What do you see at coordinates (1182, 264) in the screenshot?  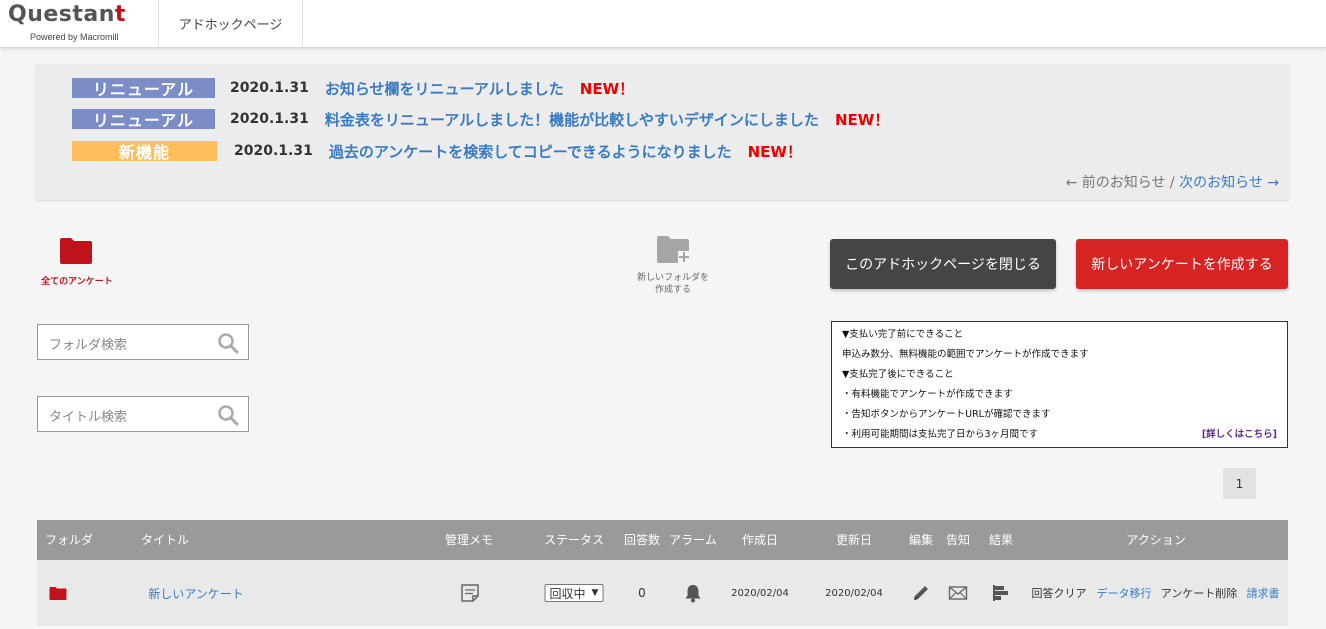 I see `create-survey-button: 新しいアンケートを作成する` at bounding box center [1182, 264].